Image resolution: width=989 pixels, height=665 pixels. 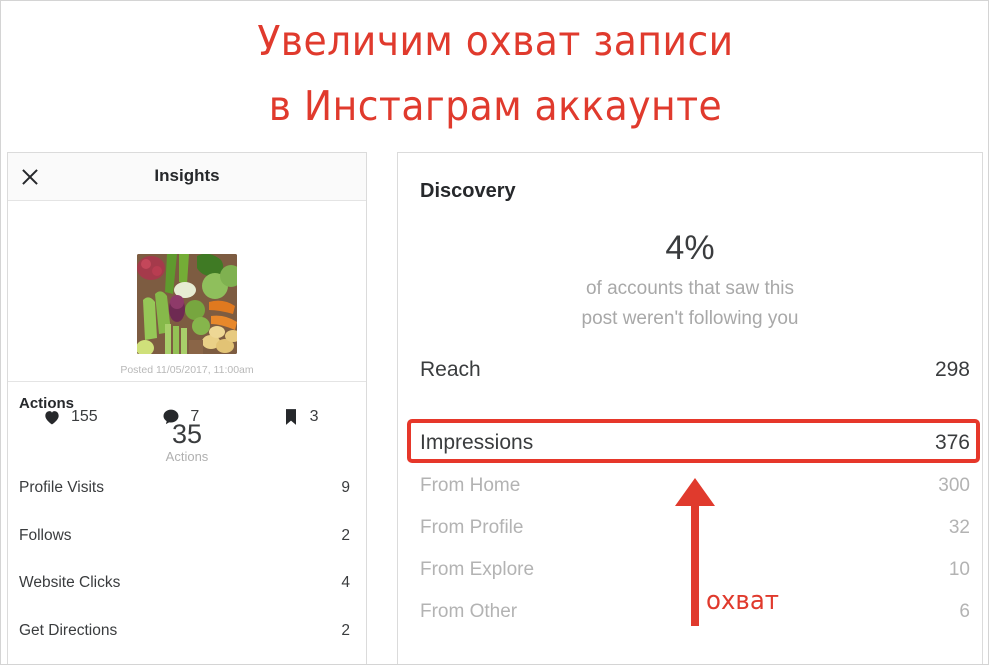 What do you see at coordinates (468, 191) in the screenshot?
I see `discovery-heading: Discovery` at bounding box center [468, 191].